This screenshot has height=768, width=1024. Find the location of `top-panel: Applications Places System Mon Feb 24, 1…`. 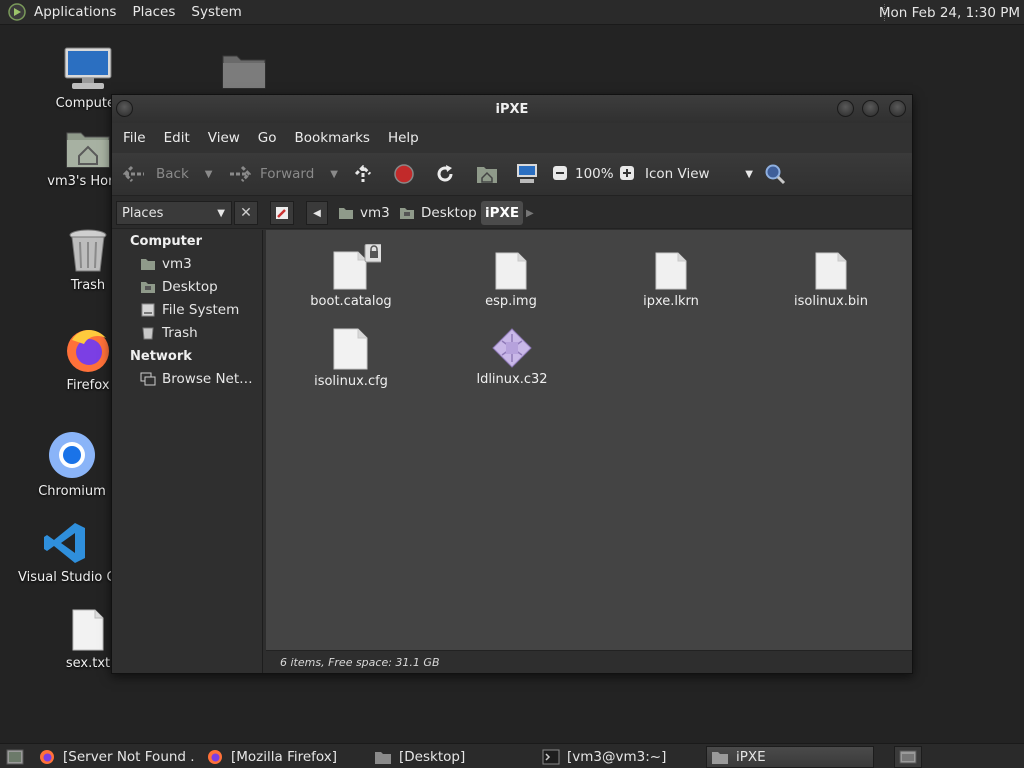

top-panel: Applications Places System Mon Feb 24, 1… is located at coordinates (512, 12).